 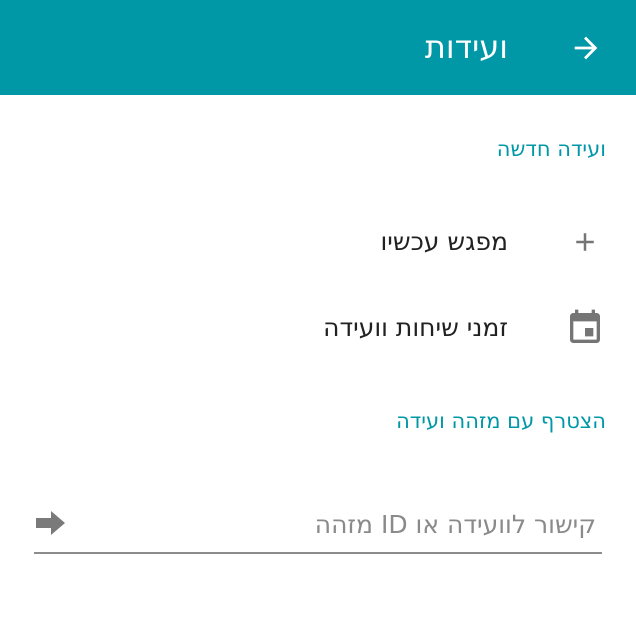 What do you see at coordinates (585, 327) in the screenshot?
I see `calendar-icon` at bounding box center [585, 327].